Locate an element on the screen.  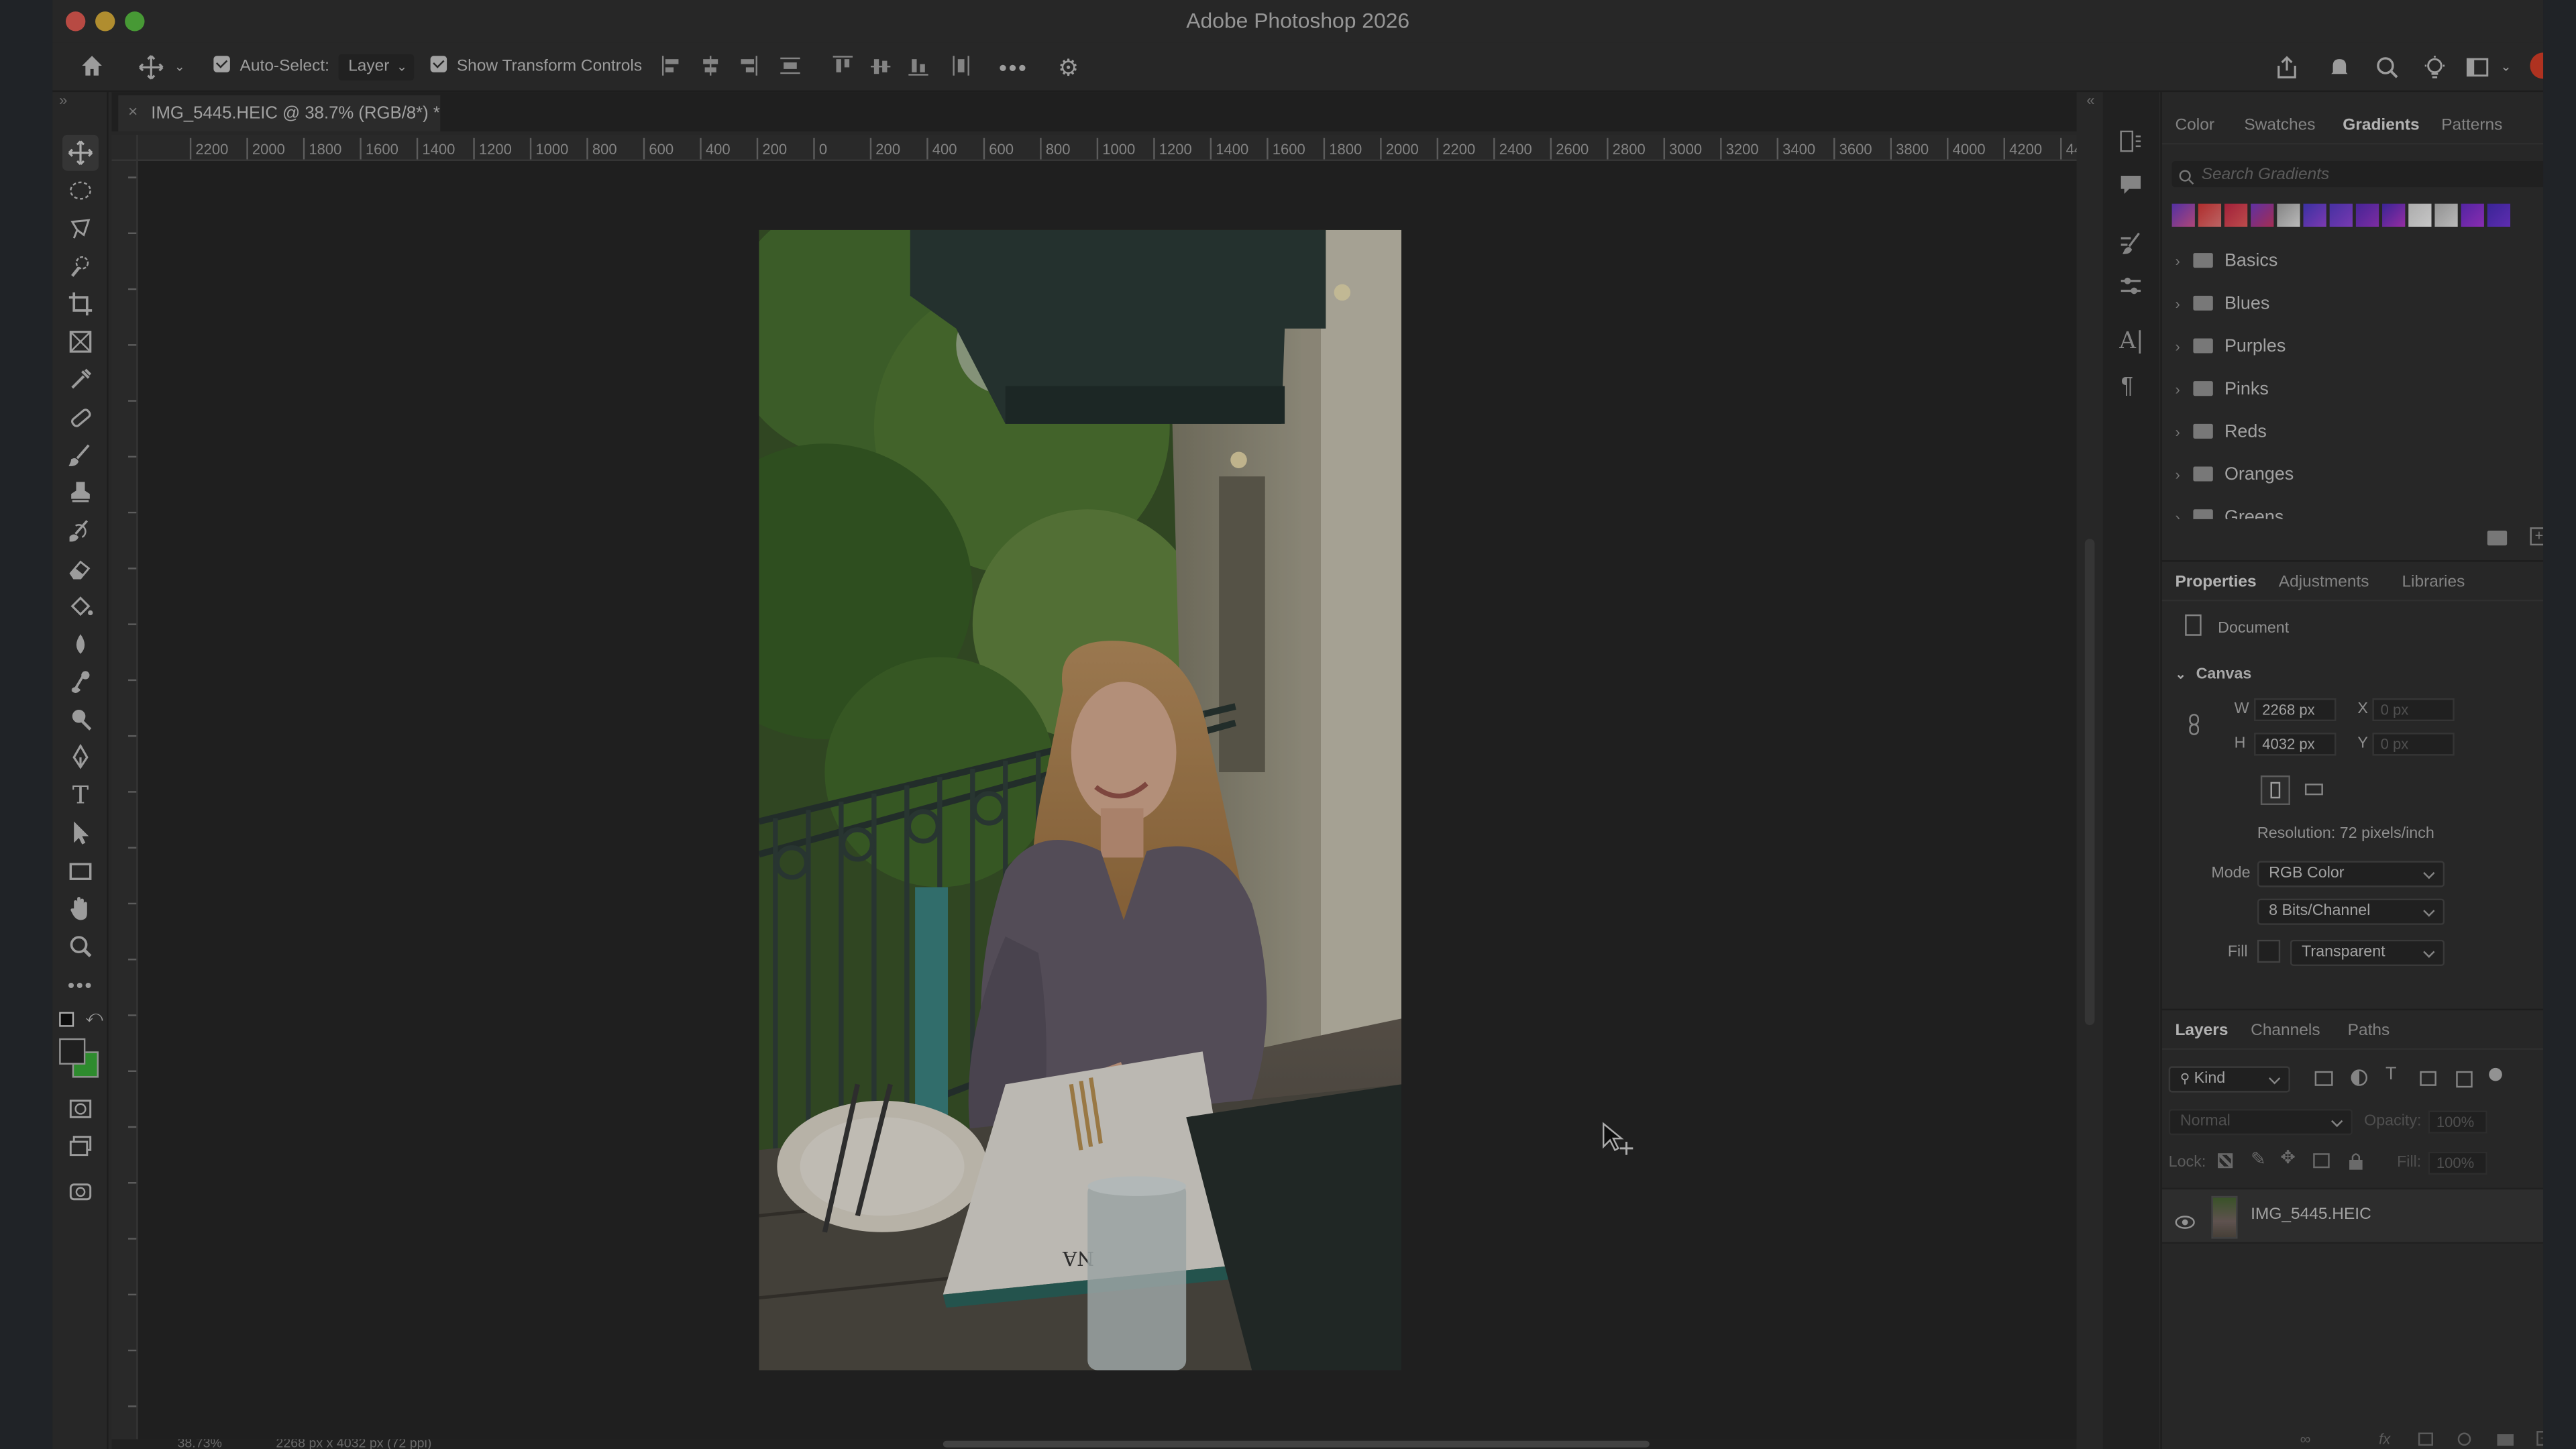
path-selection-tool-icon is located at coordinates (80, 833).